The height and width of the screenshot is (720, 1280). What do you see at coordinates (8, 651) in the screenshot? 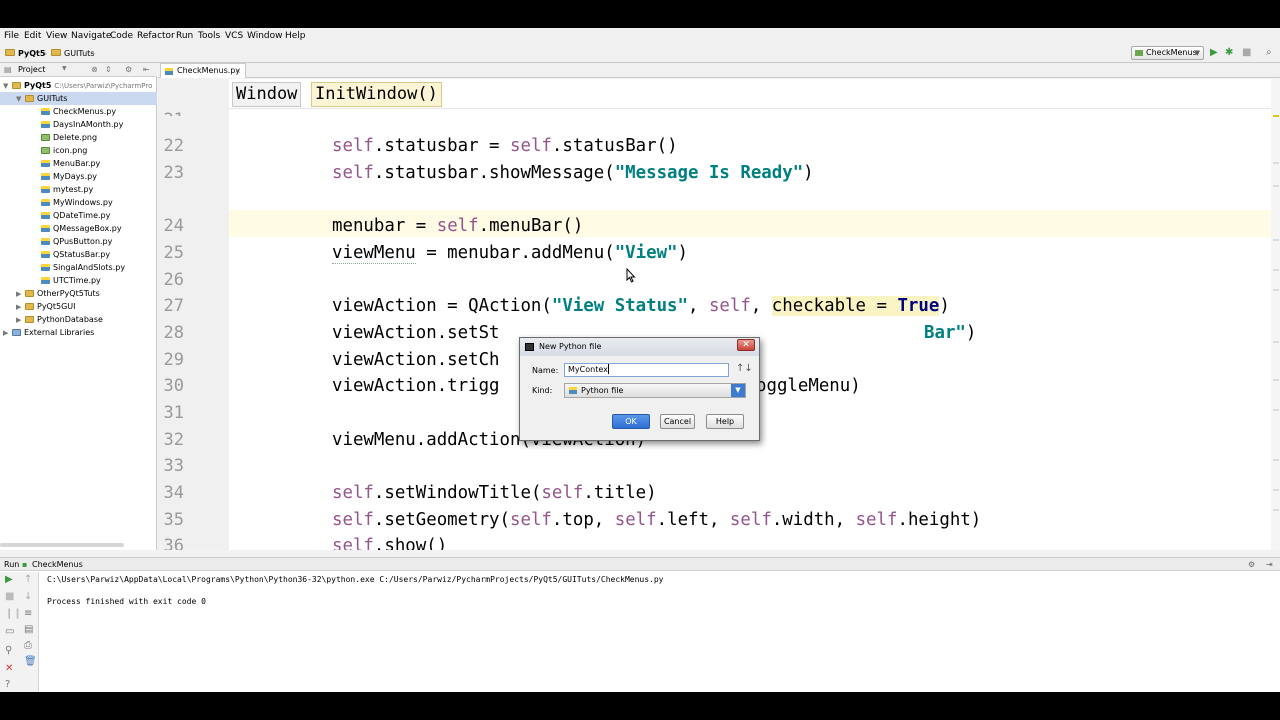
I see `pin-icon: ⚲` at bounding box center [8, 651].